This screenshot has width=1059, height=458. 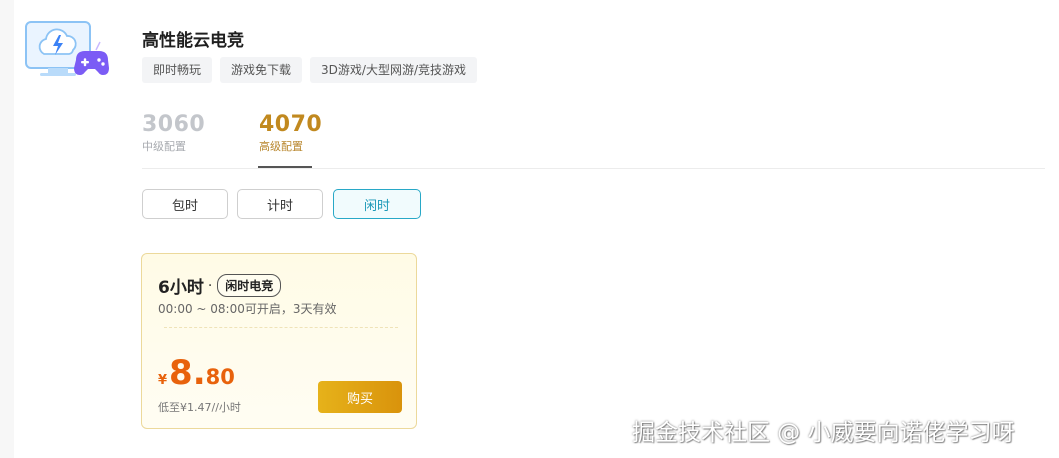 I want to click on tab-config-3060: 3060 中级配置, so click(x=173, y=133).